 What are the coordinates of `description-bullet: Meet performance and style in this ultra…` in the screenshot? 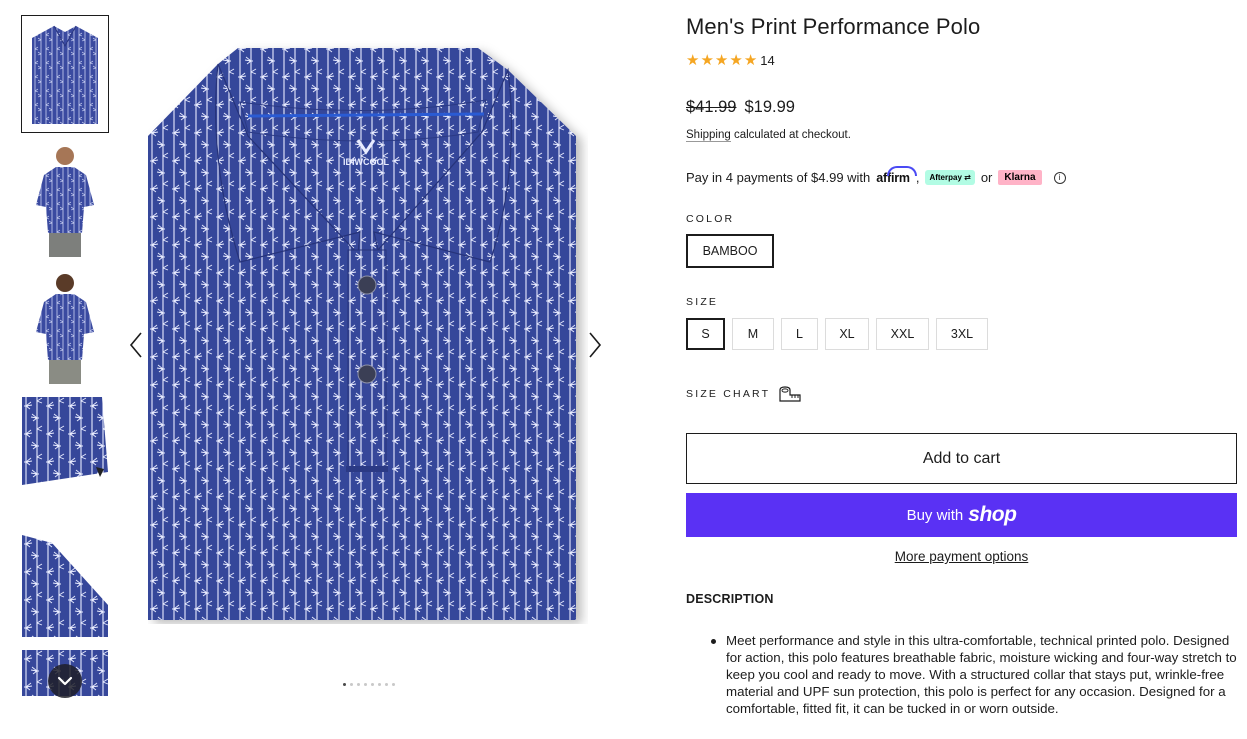 It's located at (974, 674).